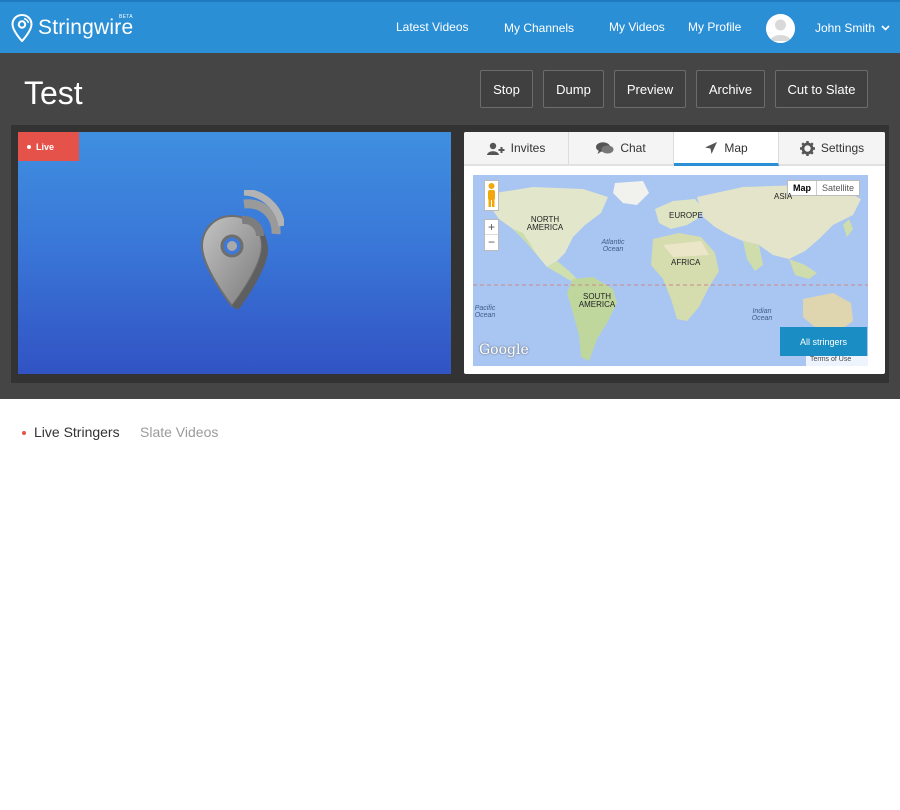  What do you see at coordinates (72, 28) in the screenshot?
I see `brand-logo: Stringwire BETA` at bounding box center [72, 28].